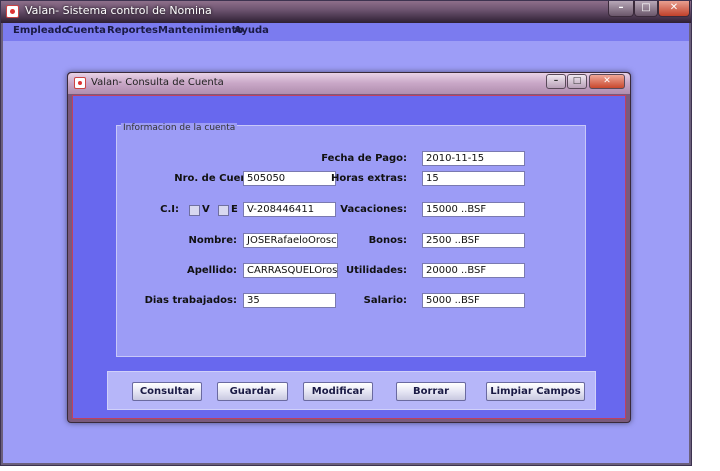 This screenshot has height=471, width=720. I want to click on menu-ayuda: Ayuda, so click(251, 30).